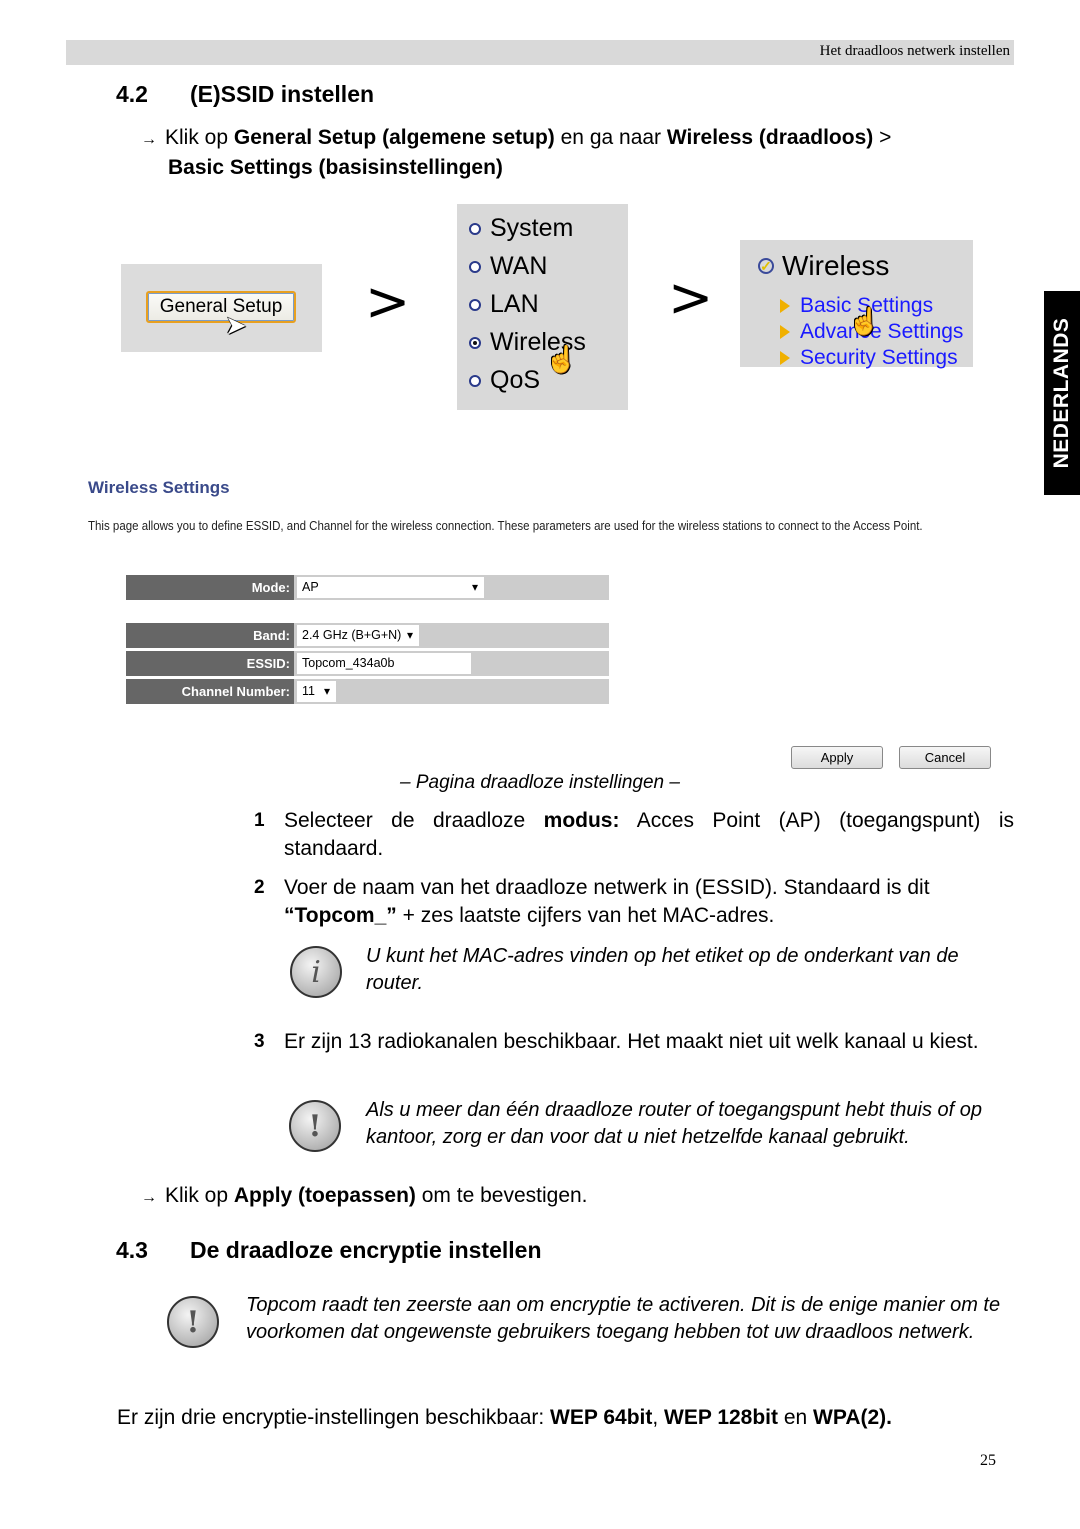 This screenshot has width=1080, height=1529. I want to click on cancel-button: Cancel, so click(945, 757).